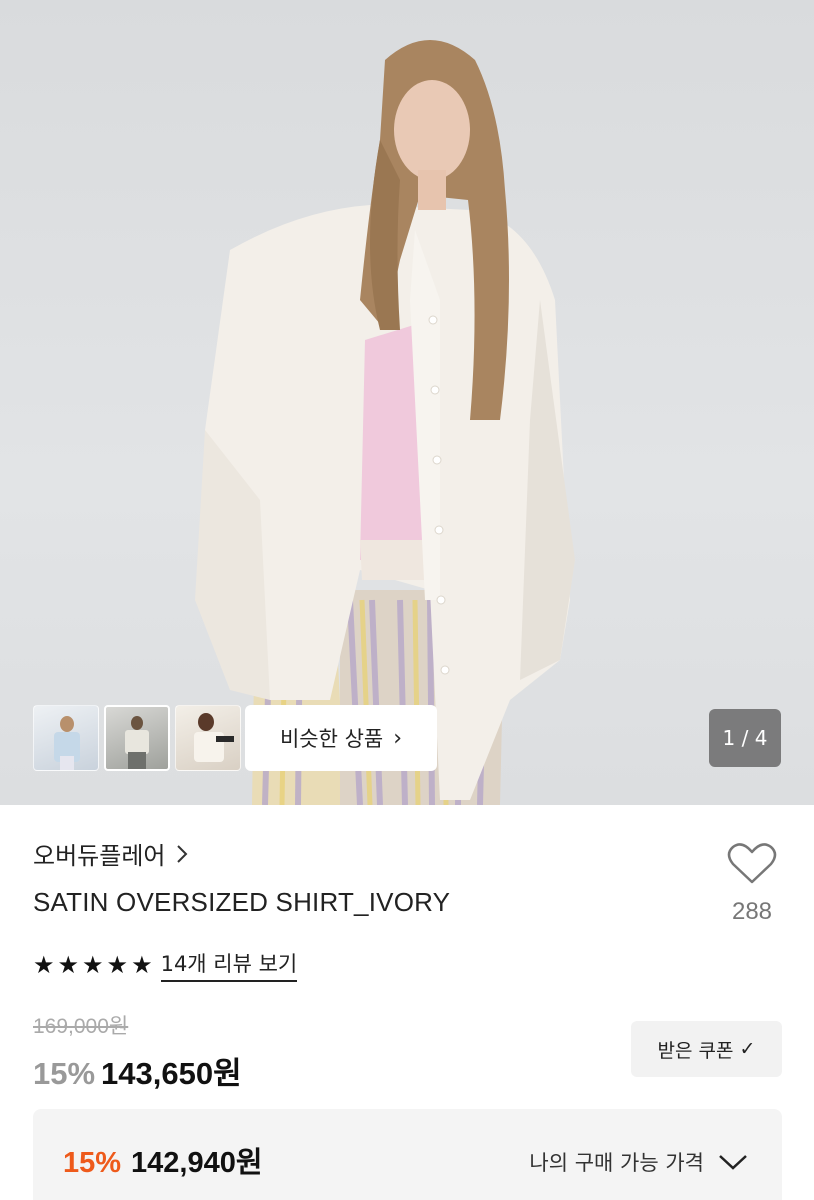 Image resolution: width=814 pixels, height=1200 pixels. I want to click on check-icon: ✓, so click(747, 1049).